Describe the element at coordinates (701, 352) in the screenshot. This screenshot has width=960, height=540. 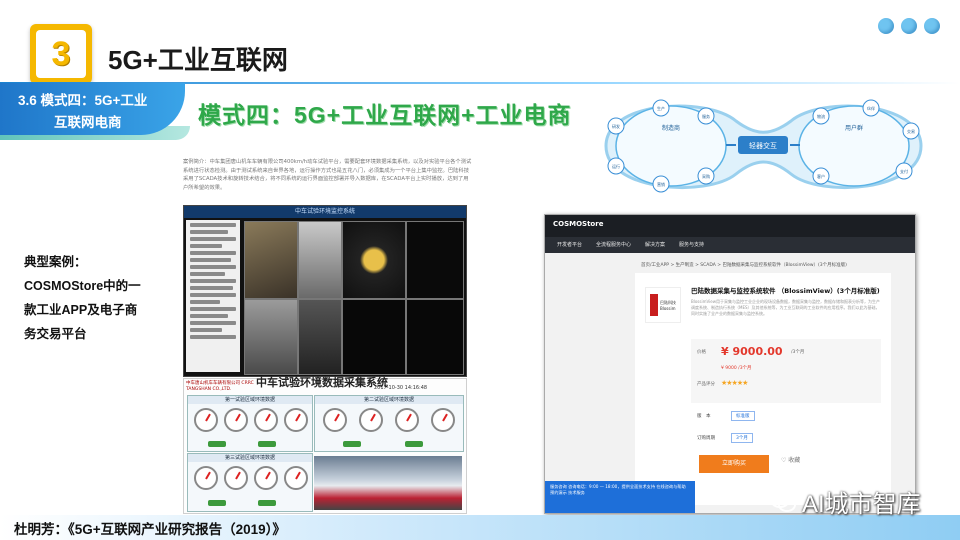
I see `price-label: 价格` at that location.